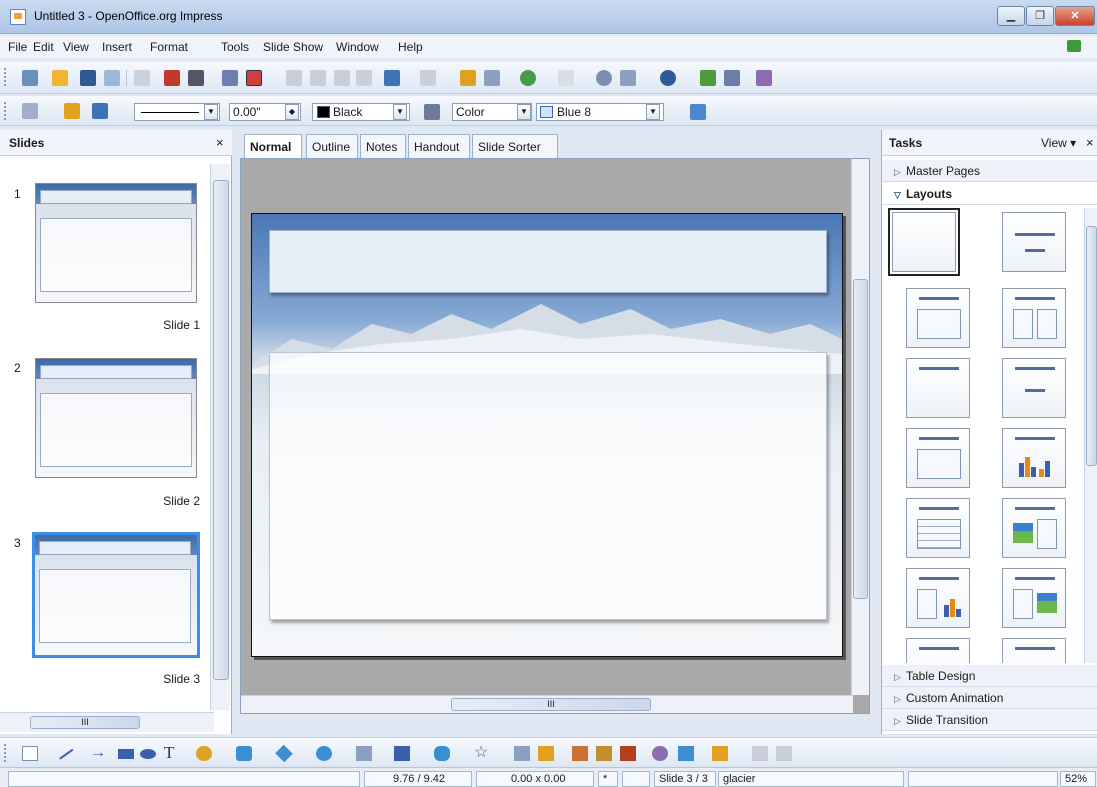 This screenshot has height=787, width=1097. Describe the element at coordinates (244, 753) in the screenshot. I see `connector-tool-icon` at that location.